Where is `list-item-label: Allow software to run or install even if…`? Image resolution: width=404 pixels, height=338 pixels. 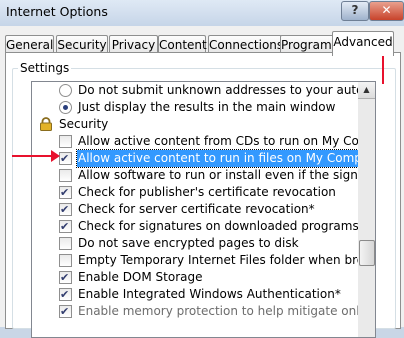
list-item-label: Allow software to run or install even if… is located at coordinates (218, 175).